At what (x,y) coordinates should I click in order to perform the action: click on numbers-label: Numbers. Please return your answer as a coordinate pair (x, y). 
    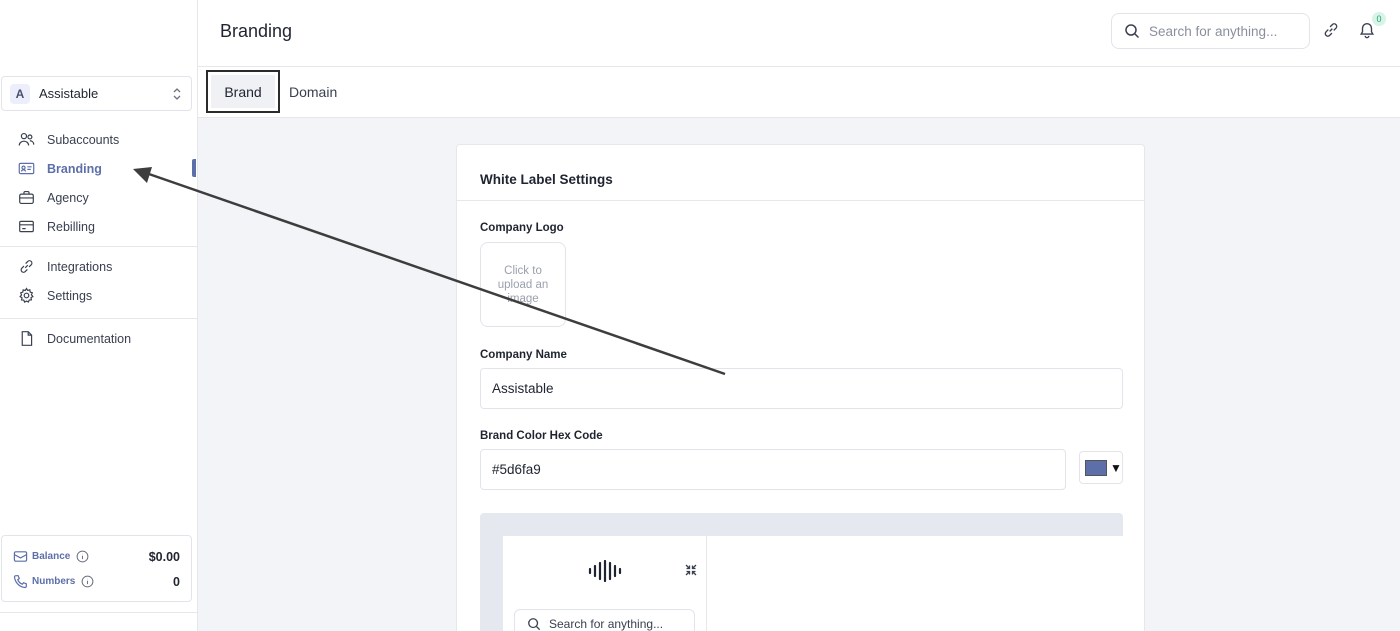
    Looking at the image, I should click on (54, 581).